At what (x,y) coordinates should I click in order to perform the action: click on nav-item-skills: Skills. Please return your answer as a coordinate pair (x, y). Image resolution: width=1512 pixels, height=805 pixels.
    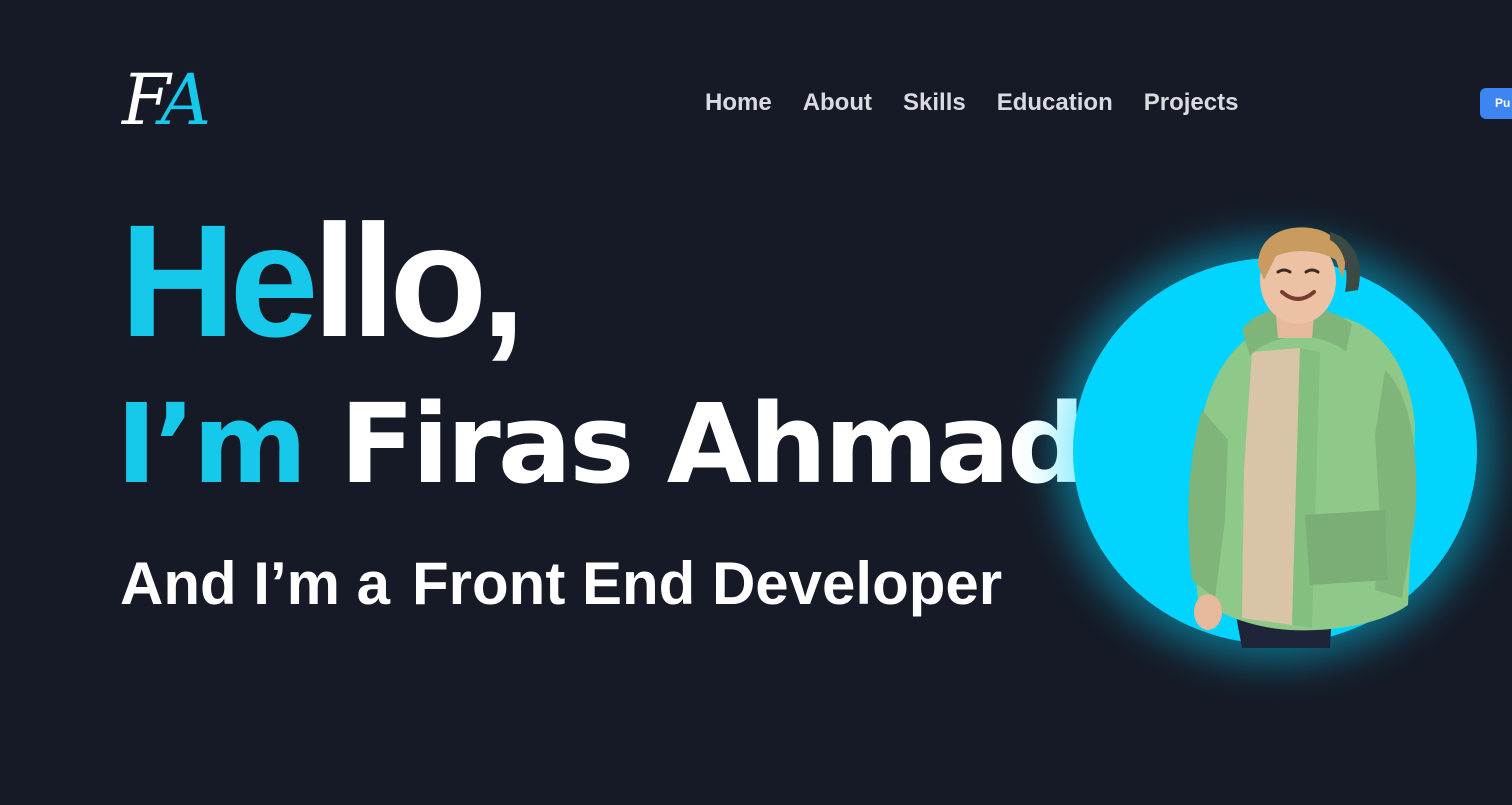
    Looking at the image, I should click on (934, 103).